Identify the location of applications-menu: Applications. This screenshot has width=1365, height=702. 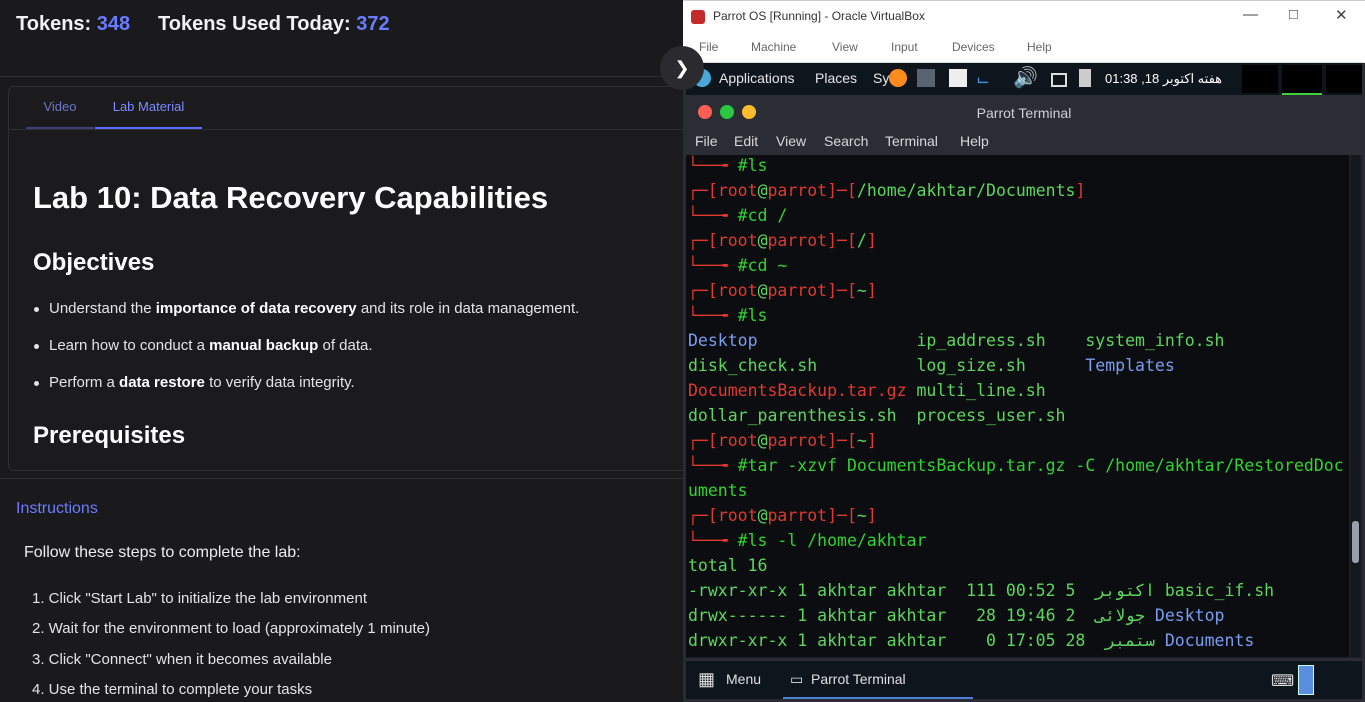
(757, 78).